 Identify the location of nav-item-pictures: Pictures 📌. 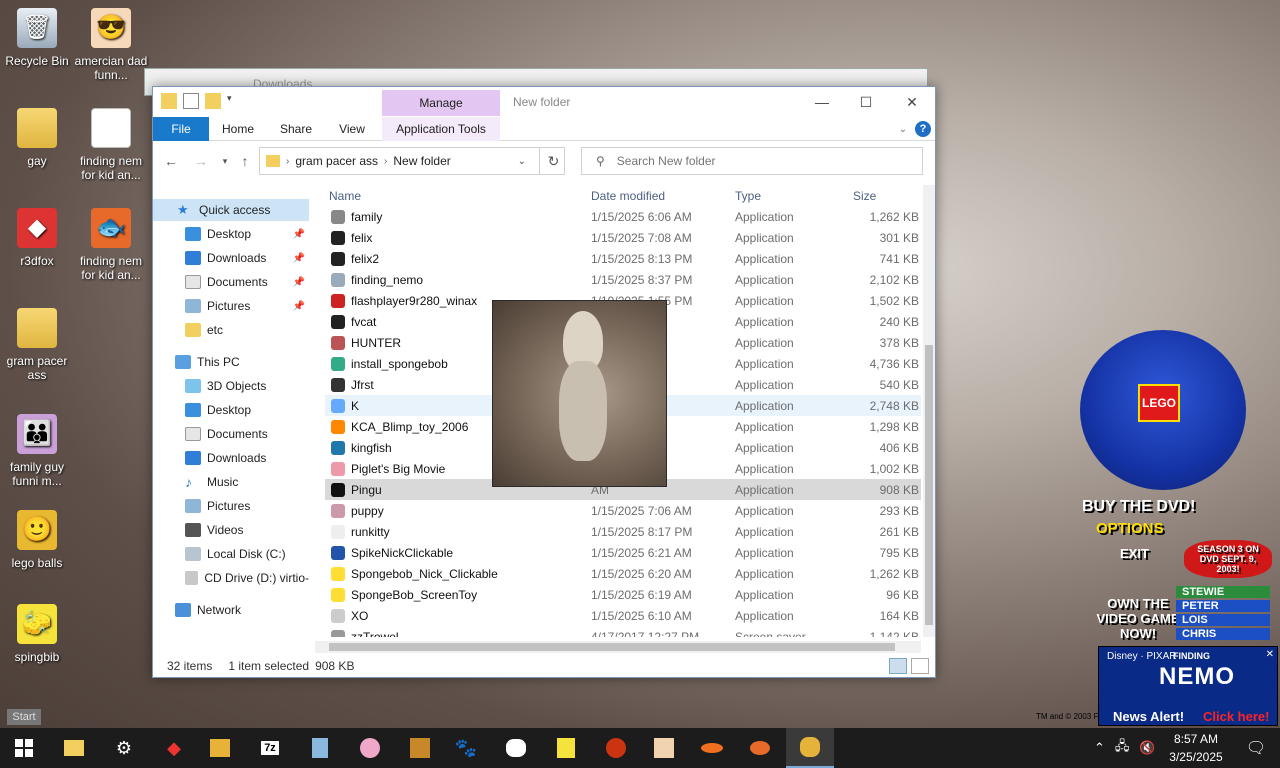
(231, 306).